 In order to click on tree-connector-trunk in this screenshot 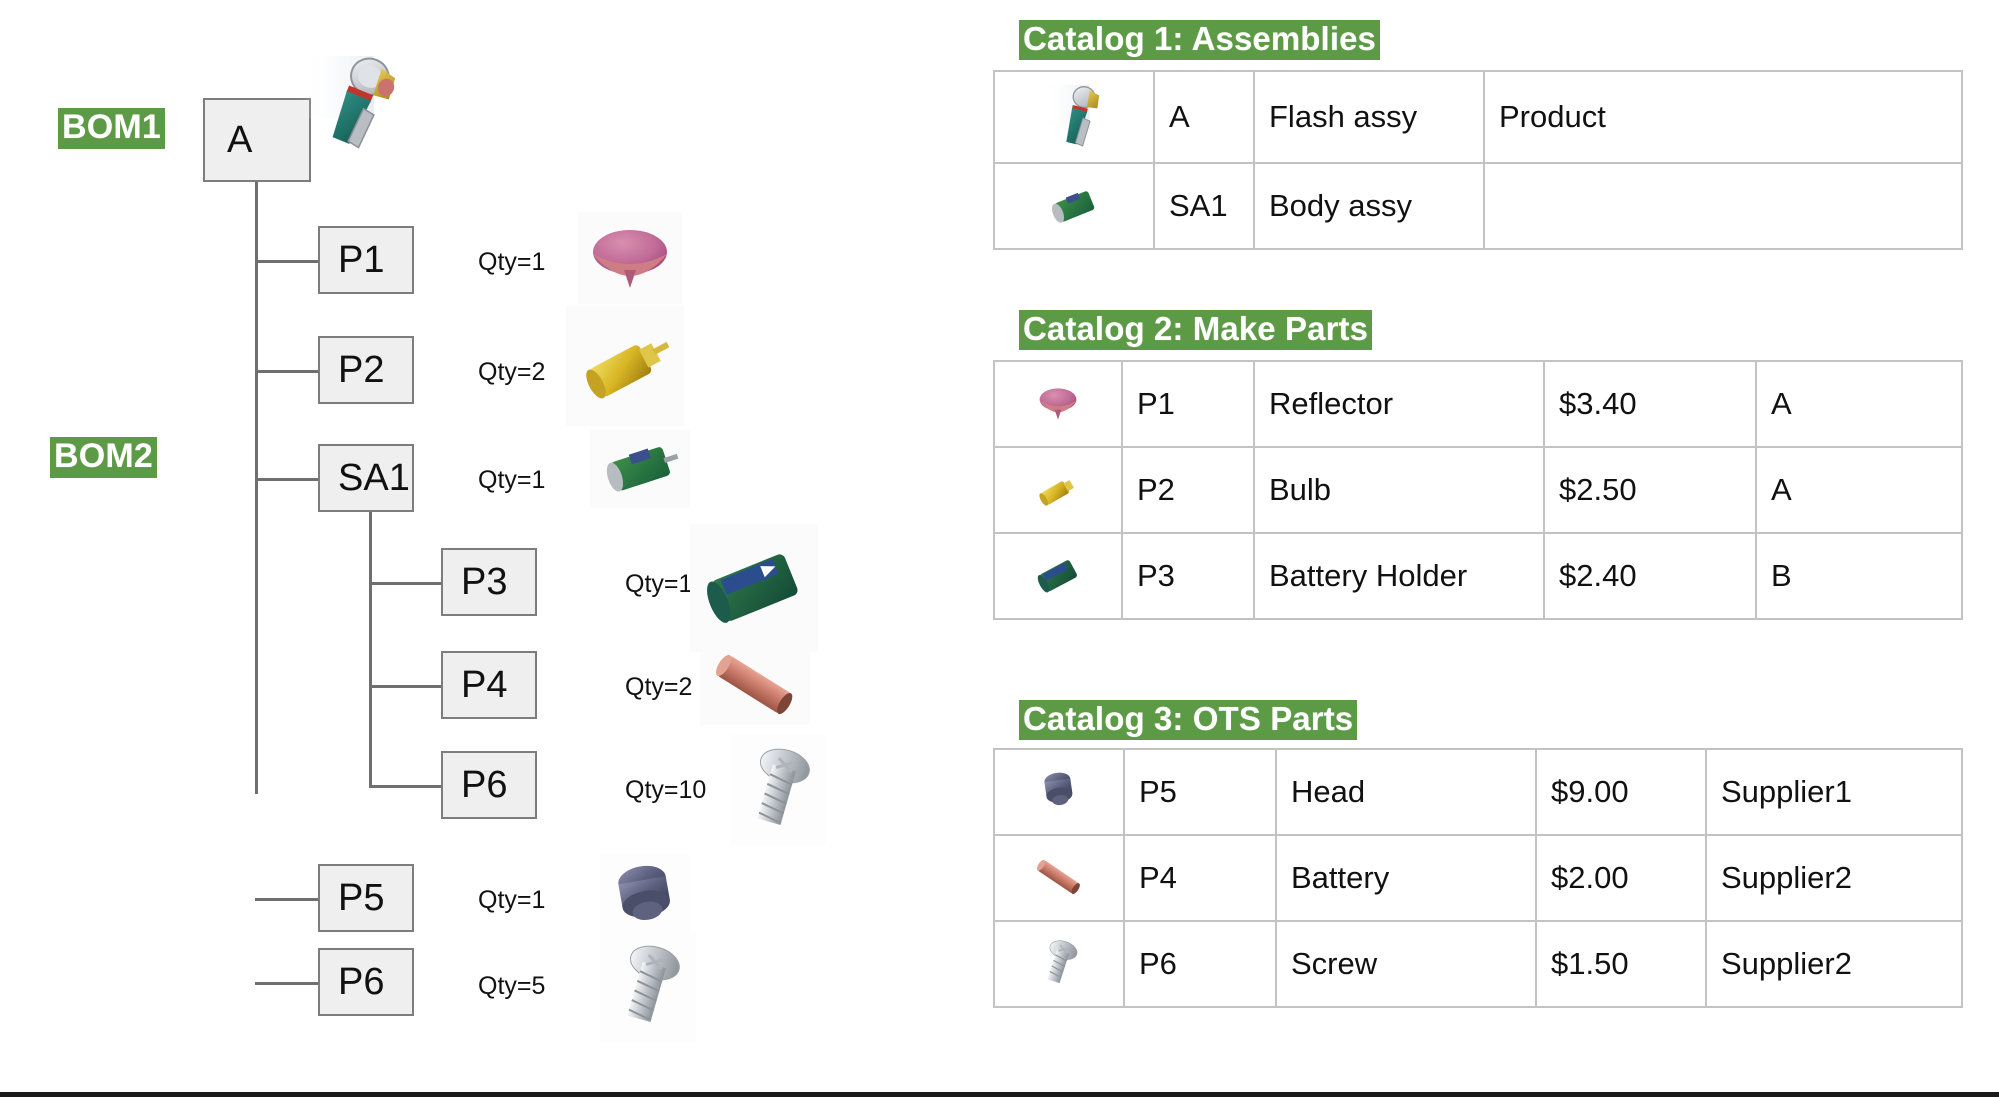, I will do `click(256, 488)`.